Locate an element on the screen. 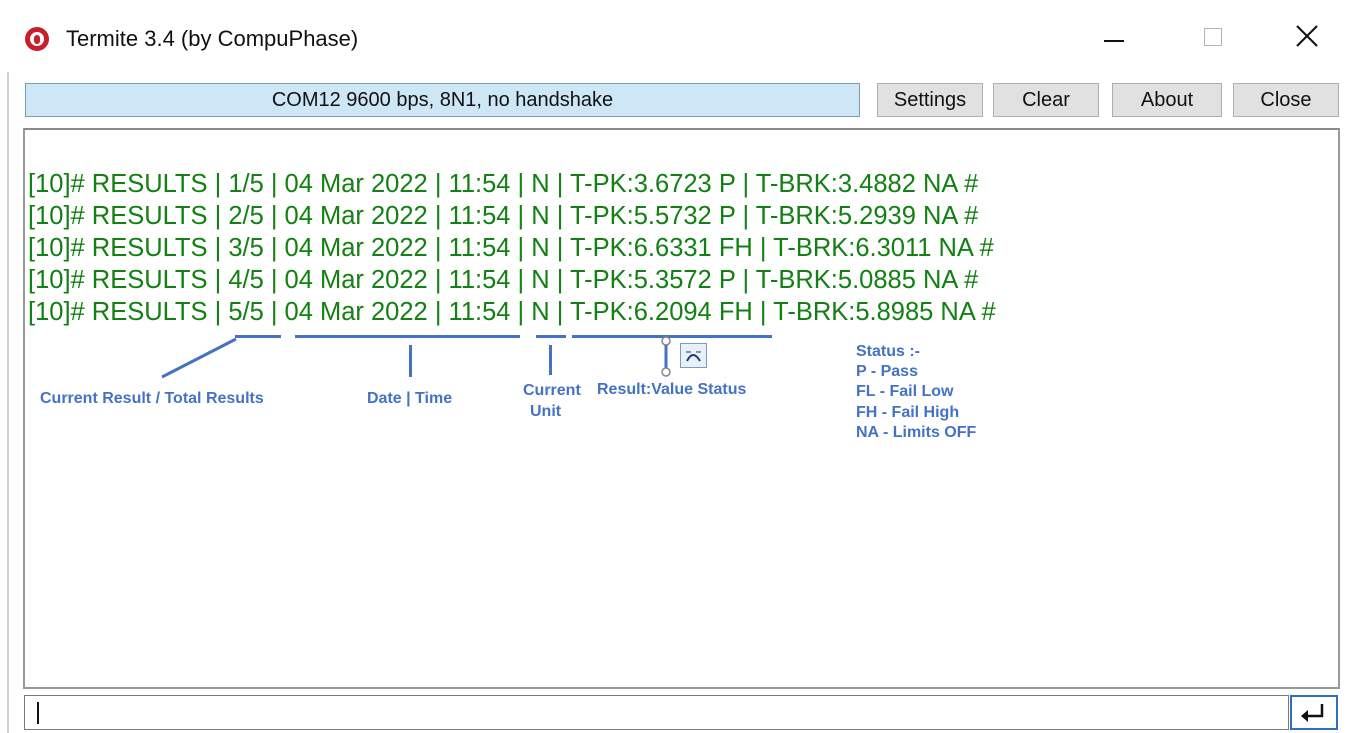 This screenshot has height=733, width=1357. window-title: Termite 3.4 (by CompuPhase) is located at coordinates (212, 38).